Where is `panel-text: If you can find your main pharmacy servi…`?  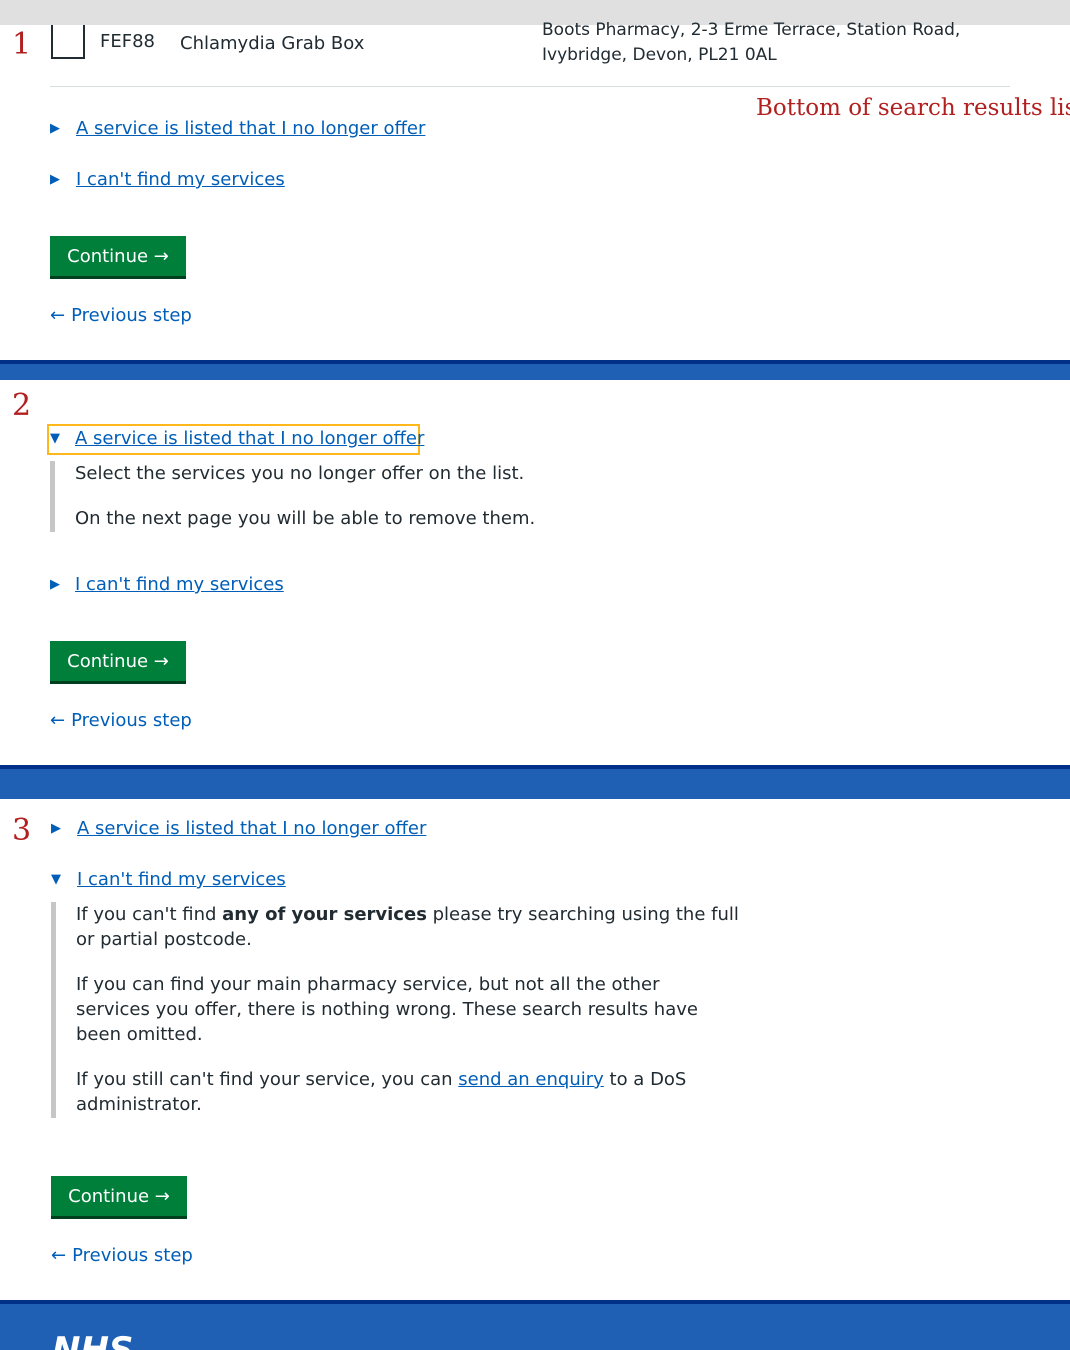
panel-text: If you can find your main pharmacy servi… is located at coordinates (368, 984).